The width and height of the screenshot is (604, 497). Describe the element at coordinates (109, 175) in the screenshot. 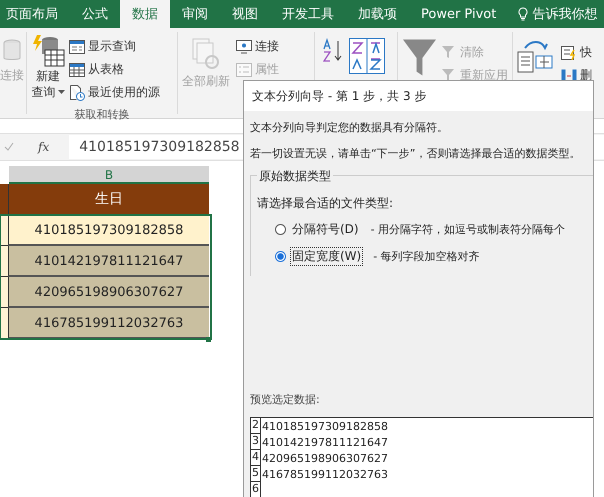

I see `column-header: B` at that location.